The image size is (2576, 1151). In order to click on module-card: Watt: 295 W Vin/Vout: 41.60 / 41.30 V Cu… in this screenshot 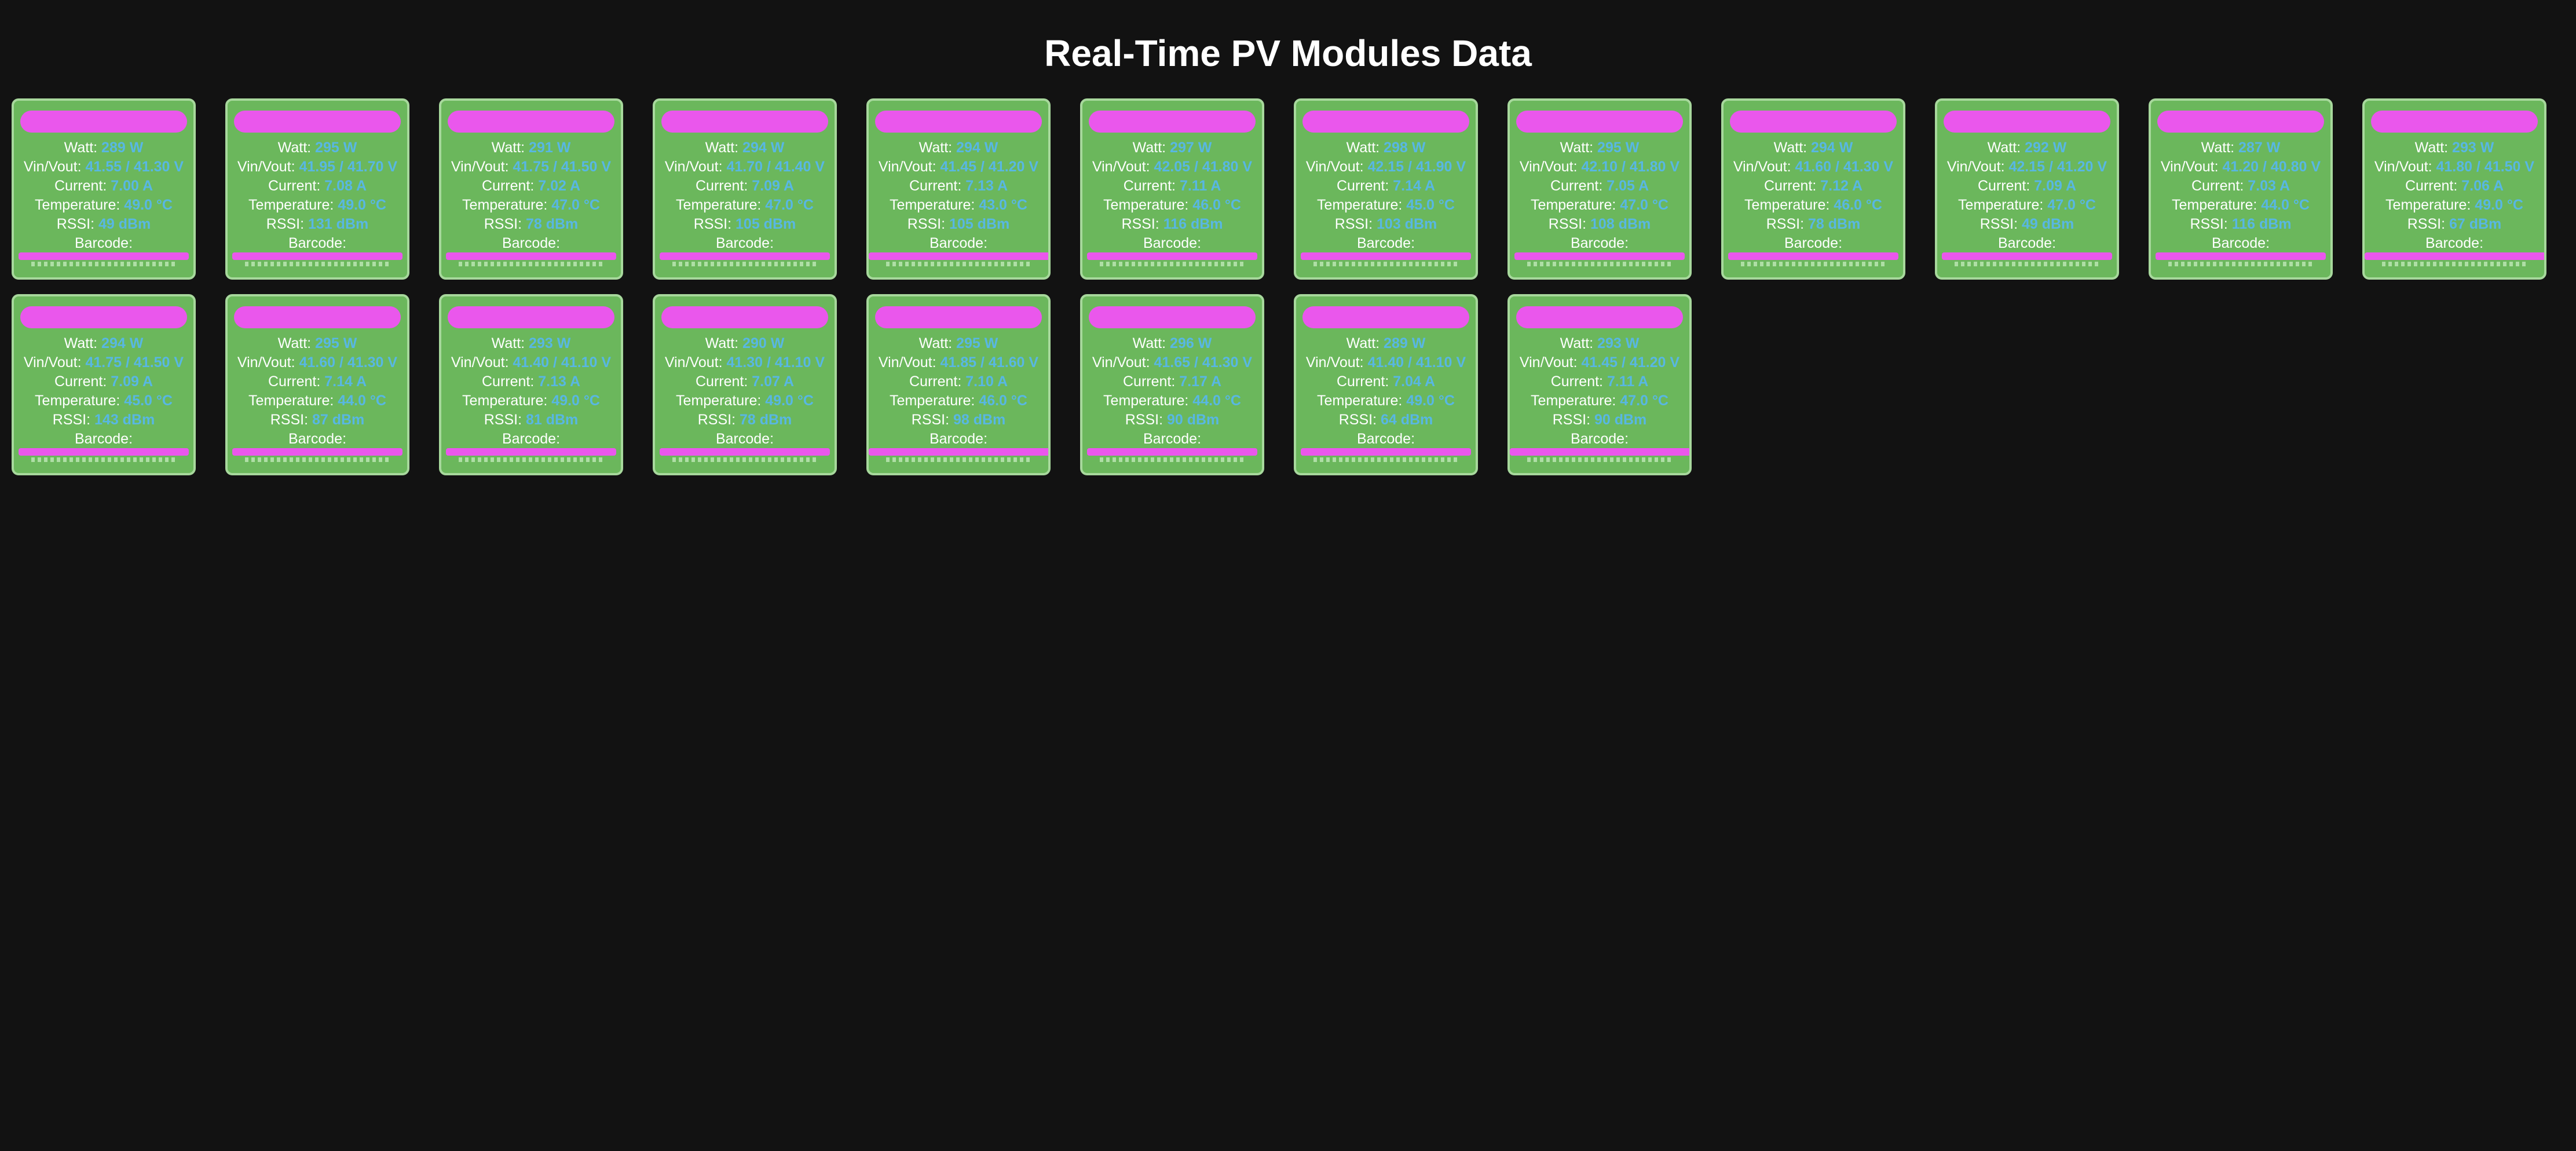, I will do `click(317, 384)`.